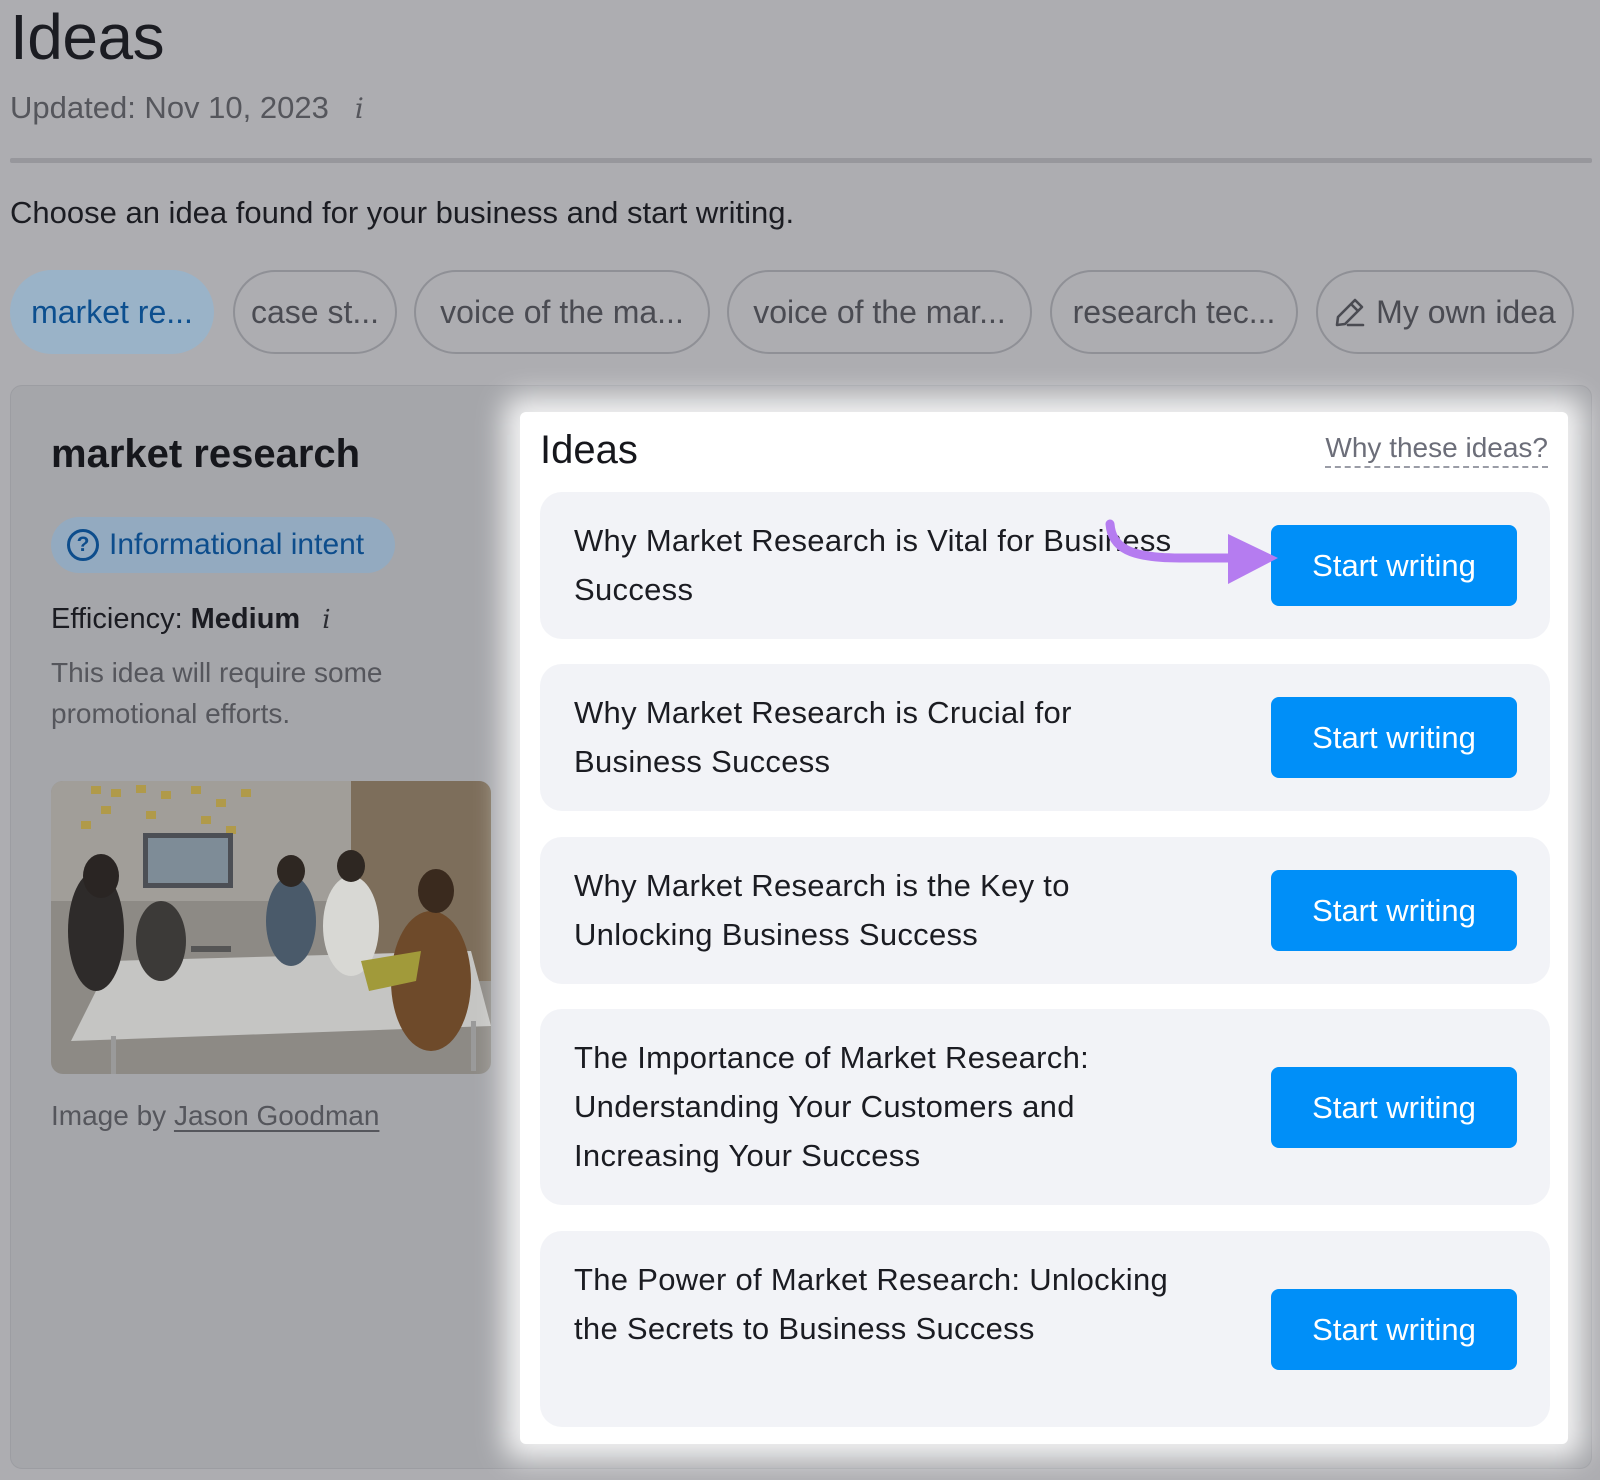 This screenshot has width=1600, height=1480. I want to click on divider, so click(801, 160).